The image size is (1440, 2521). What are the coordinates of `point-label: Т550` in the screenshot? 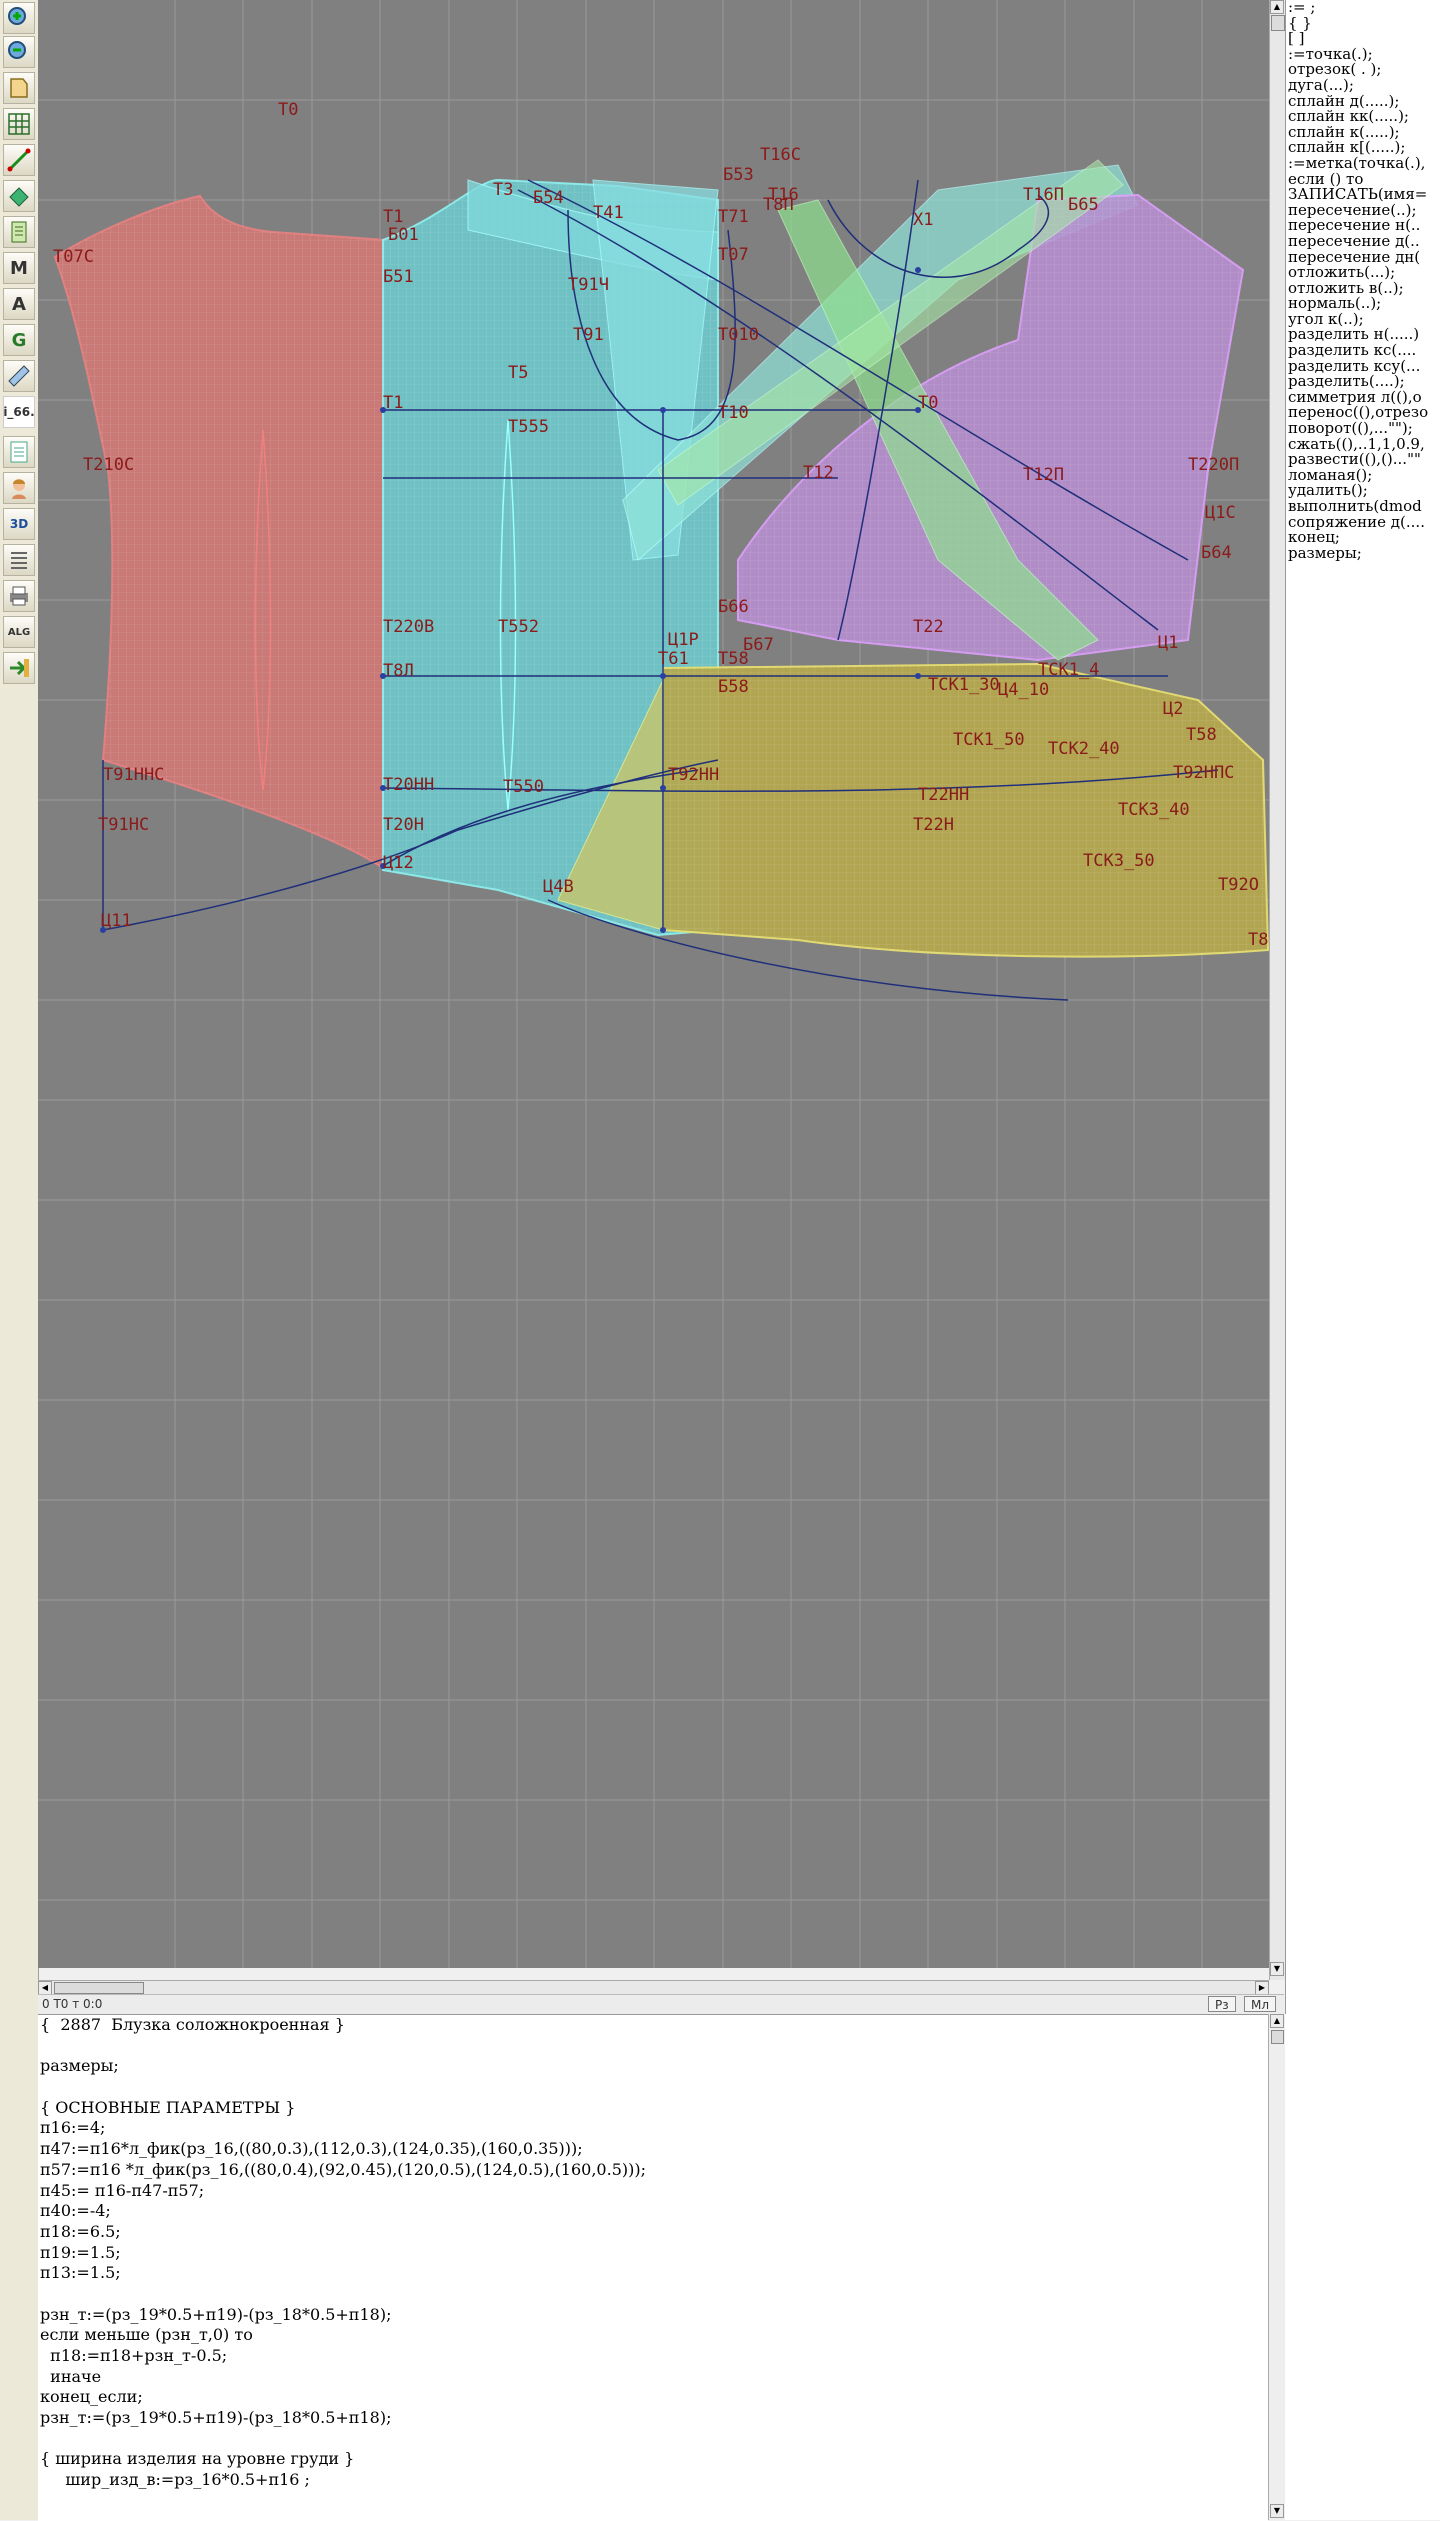 It's located at (523, 787).